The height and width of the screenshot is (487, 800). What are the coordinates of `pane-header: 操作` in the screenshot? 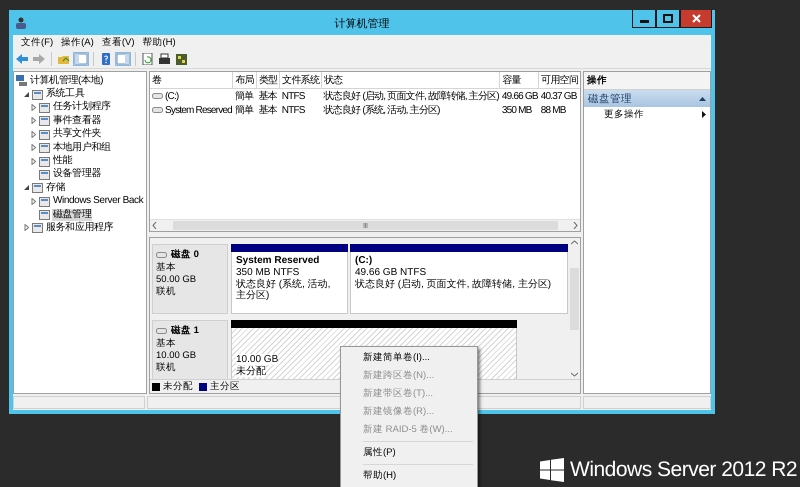 It's located at (647, 81).